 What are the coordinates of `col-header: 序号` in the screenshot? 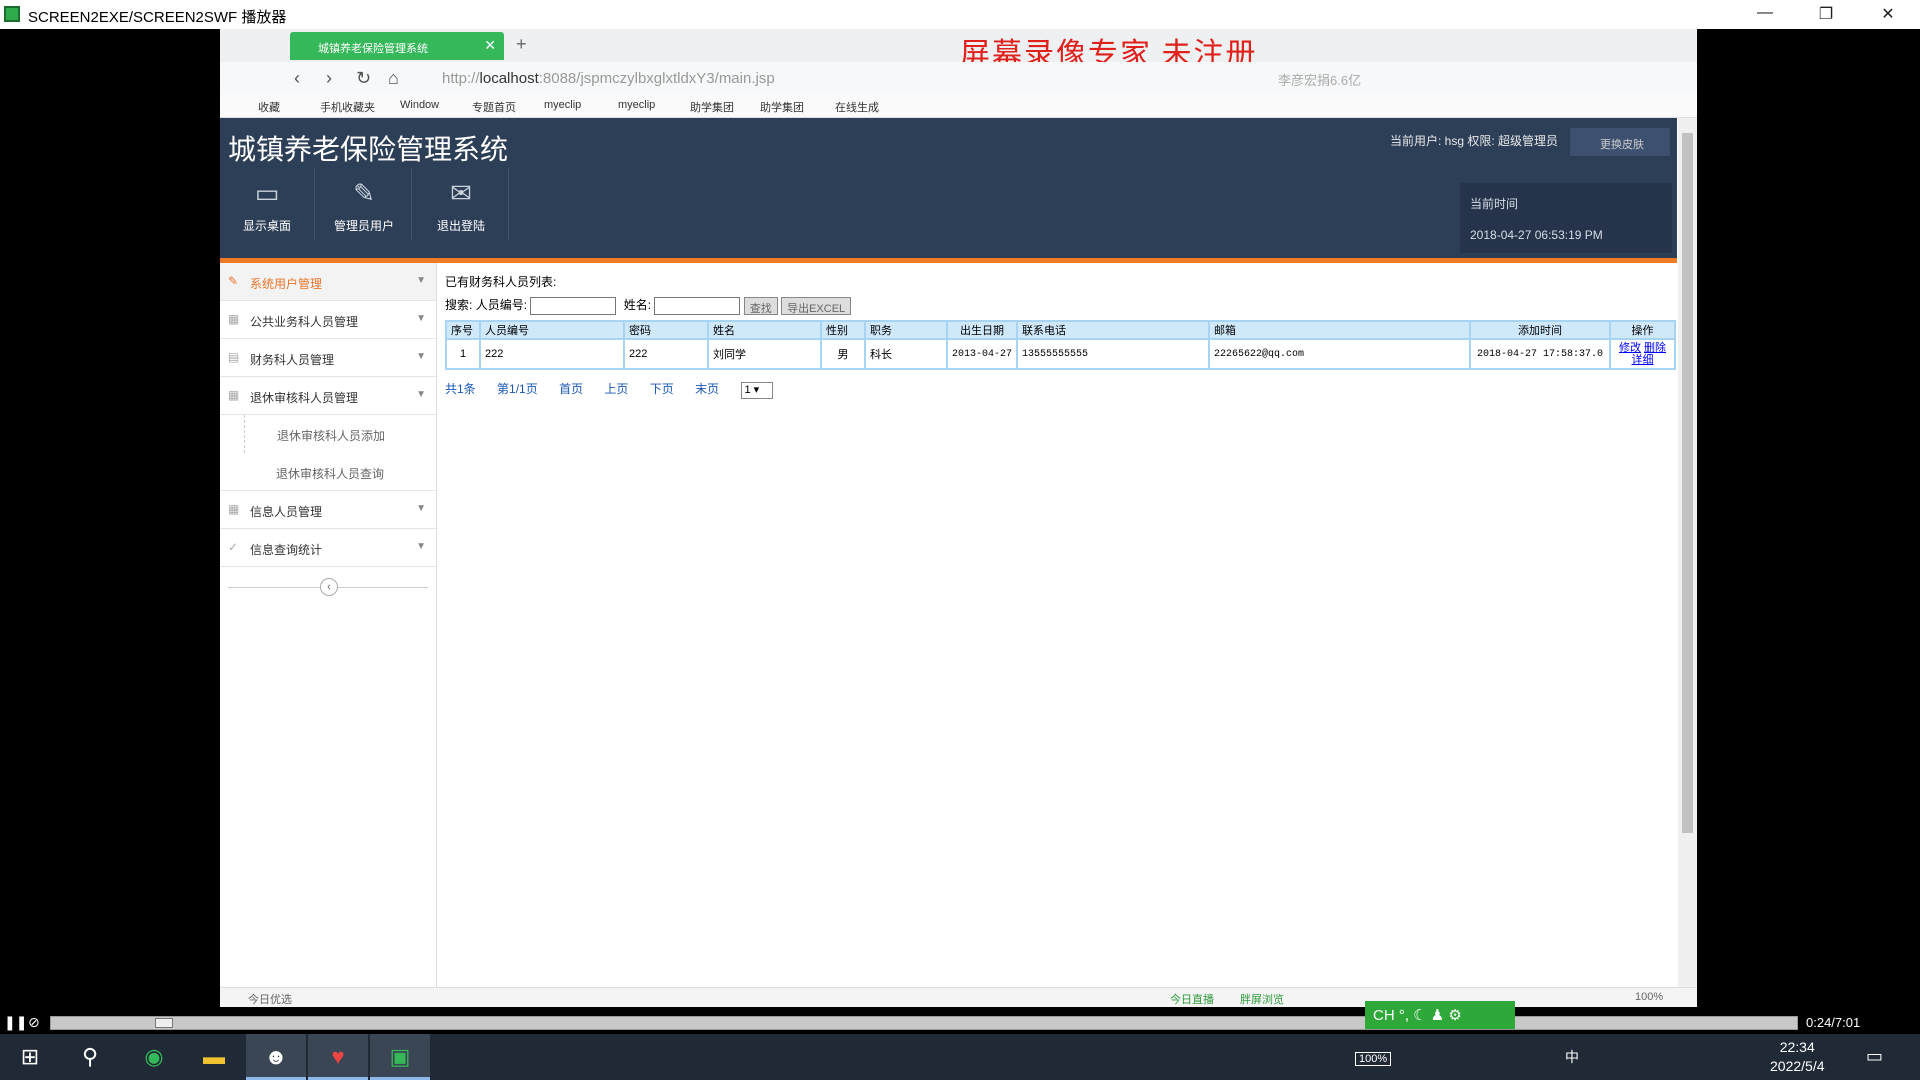 It's located at (463, 330).